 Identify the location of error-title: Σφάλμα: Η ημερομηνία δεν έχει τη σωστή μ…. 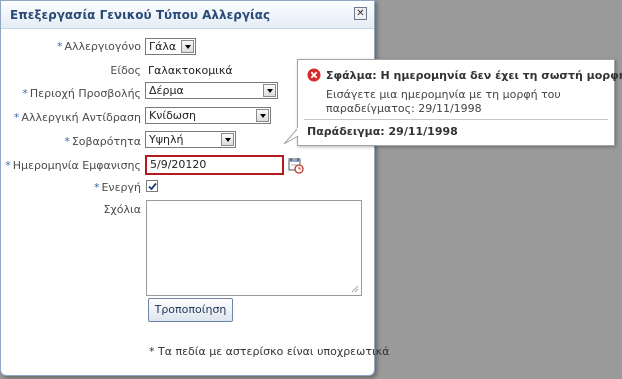
(474, 75).